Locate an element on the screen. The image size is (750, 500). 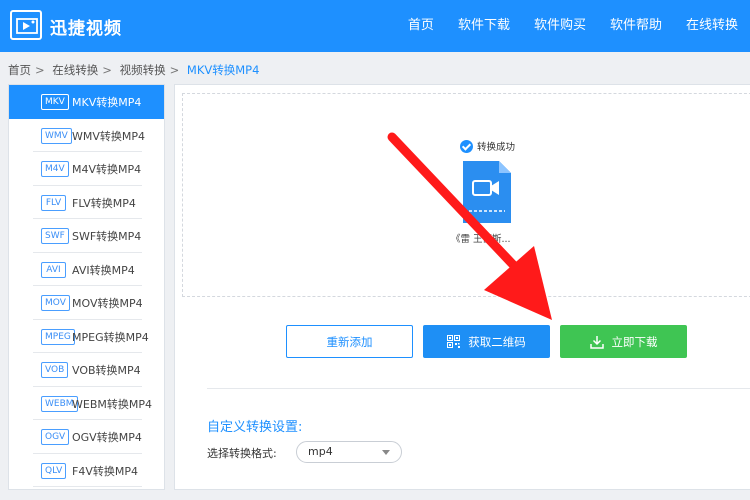
re-add-label: 重新添加 is located at coordinates (349, 341).